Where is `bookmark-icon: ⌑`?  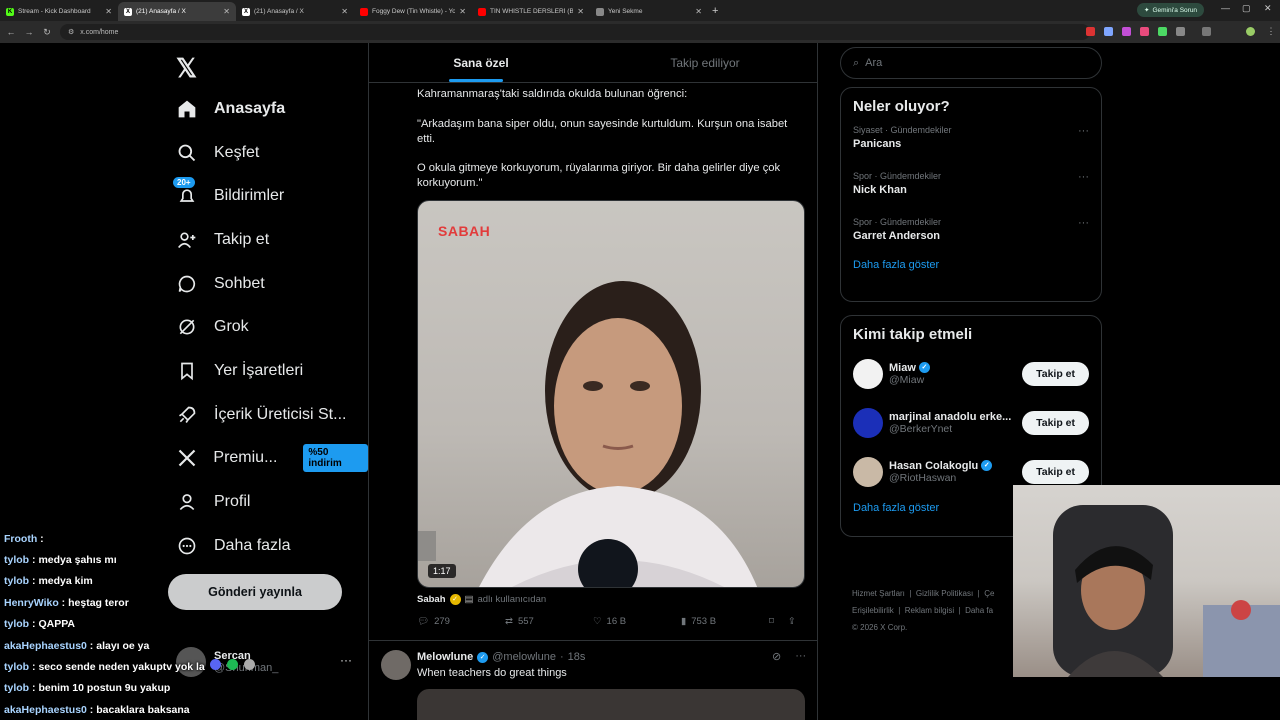 bookmark-icon: ⌑ is located at coordinates (771, 621).